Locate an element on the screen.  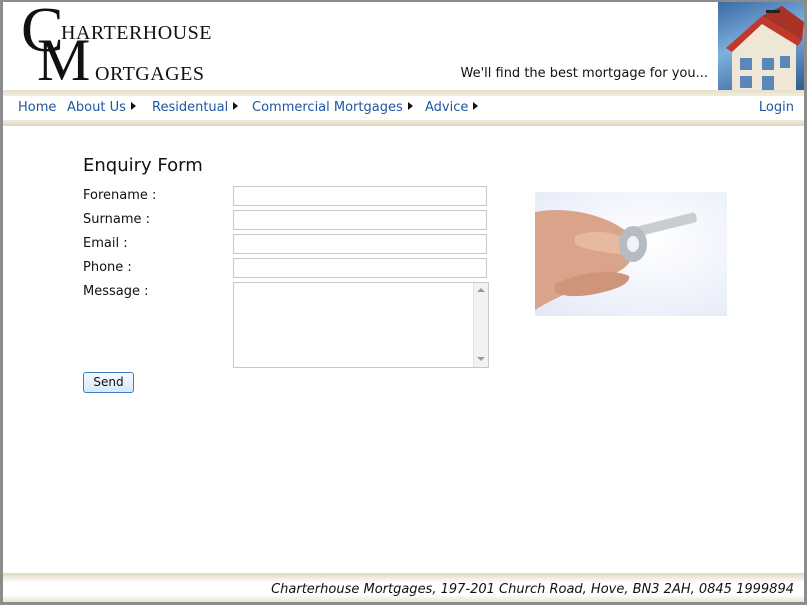
nav-about-us: About Us is located at coordinates (101, 107).